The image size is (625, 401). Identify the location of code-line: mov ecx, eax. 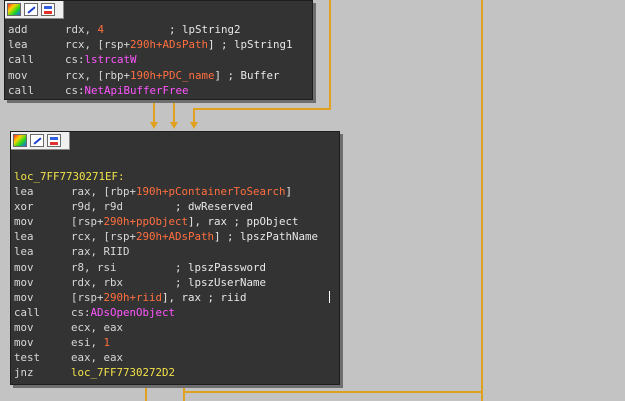
(68, 327).